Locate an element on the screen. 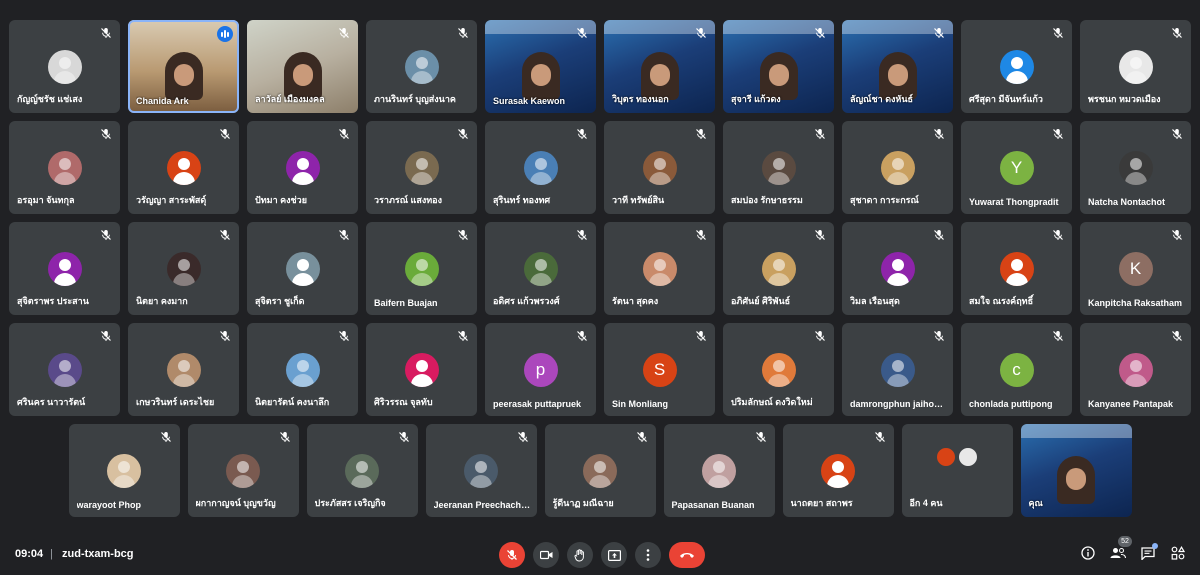  participant-tile: สุรินทร์ ทองทศ is located at coordinates (540, 167).